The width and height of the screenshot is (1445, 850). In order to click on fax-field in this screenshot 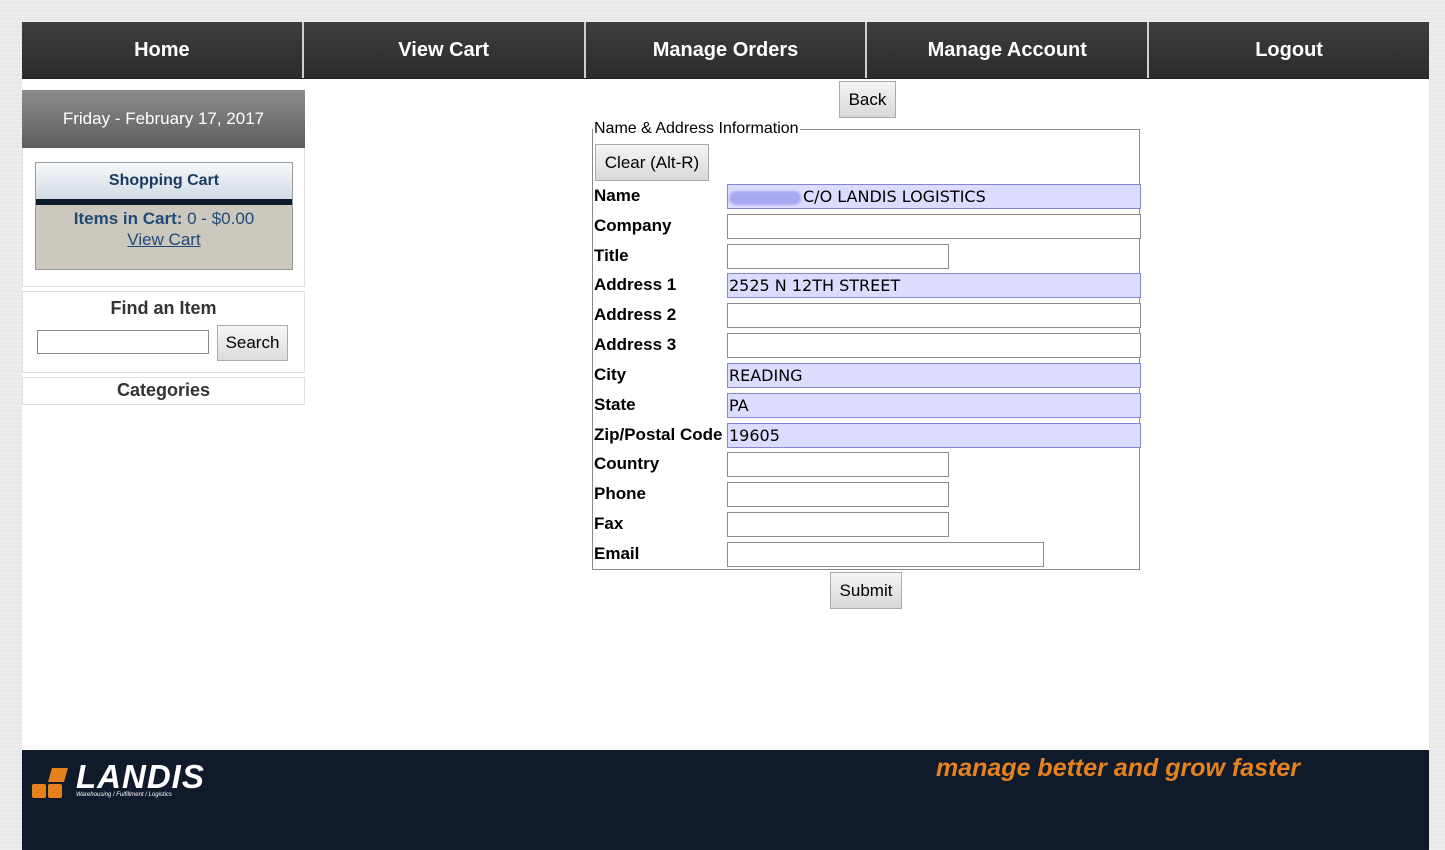, I will do `click(838, 524)`.